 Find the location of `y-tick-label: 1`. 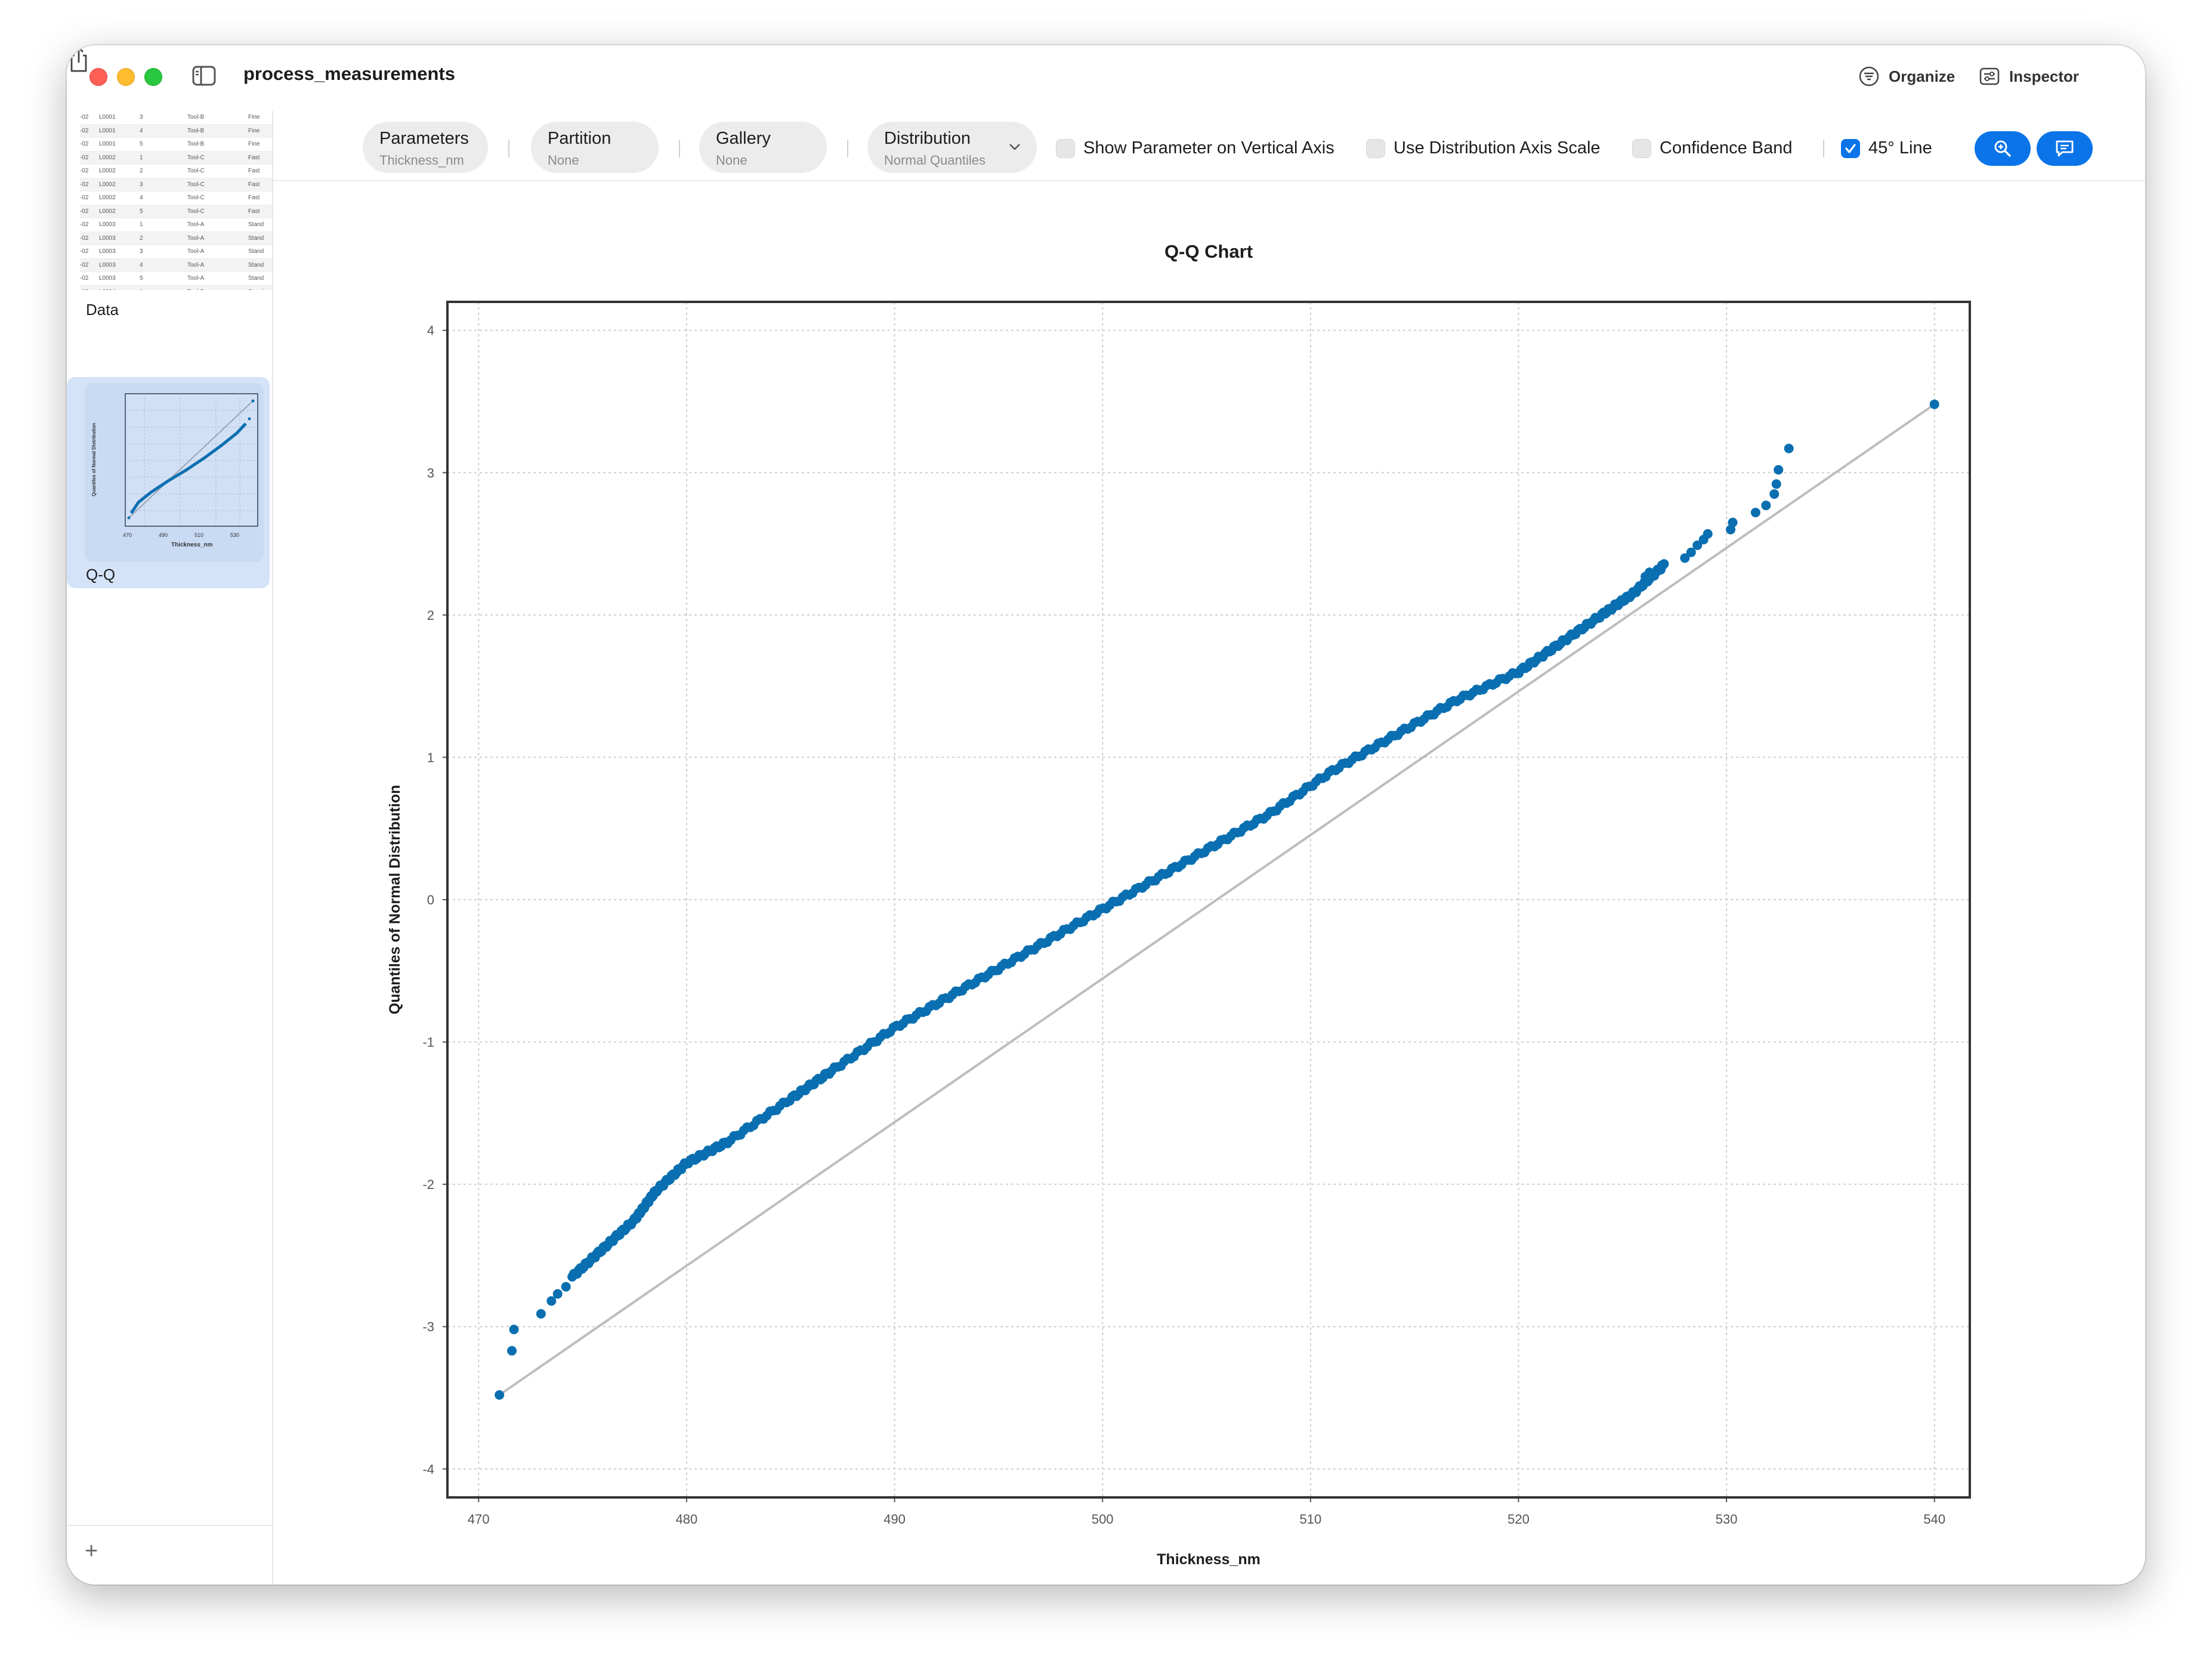

y-tick-label: 1 is located at coordinates (430, 757).